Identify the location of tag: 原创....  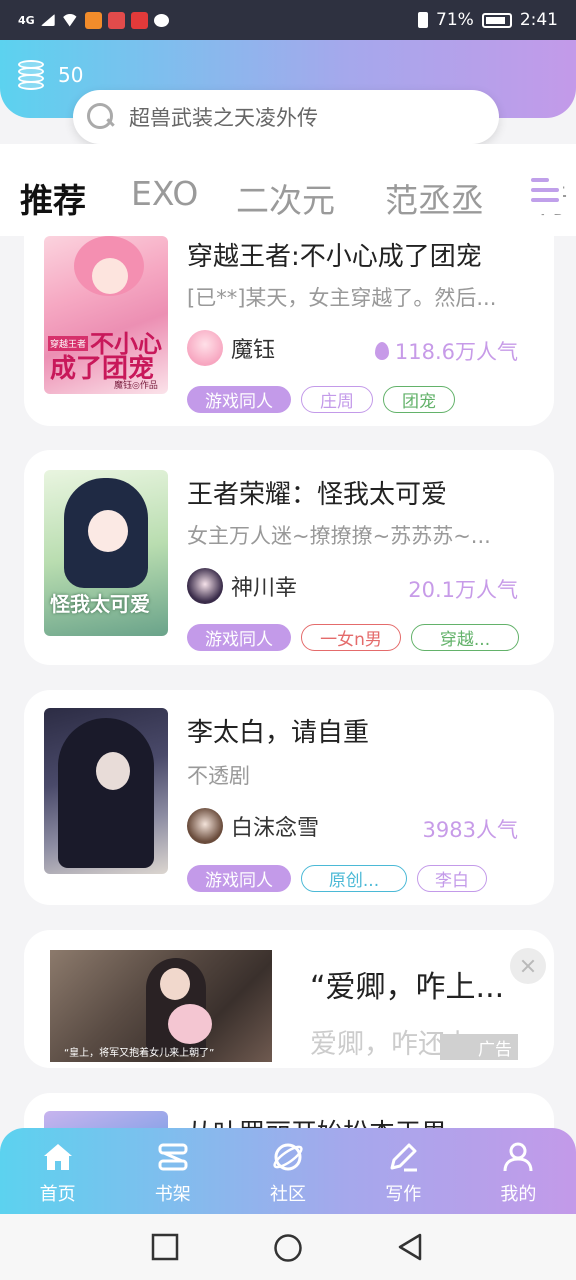
(354, 878).